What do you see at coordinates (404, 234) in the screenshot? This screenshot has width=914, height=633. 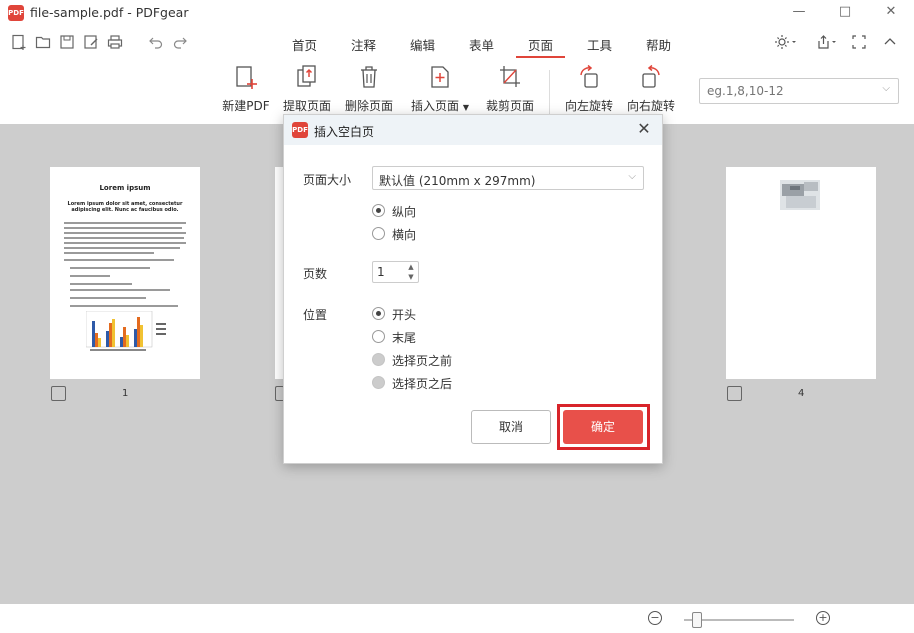 I see `orientation-landscape-label: 横向` at bounding box center [404, 234].